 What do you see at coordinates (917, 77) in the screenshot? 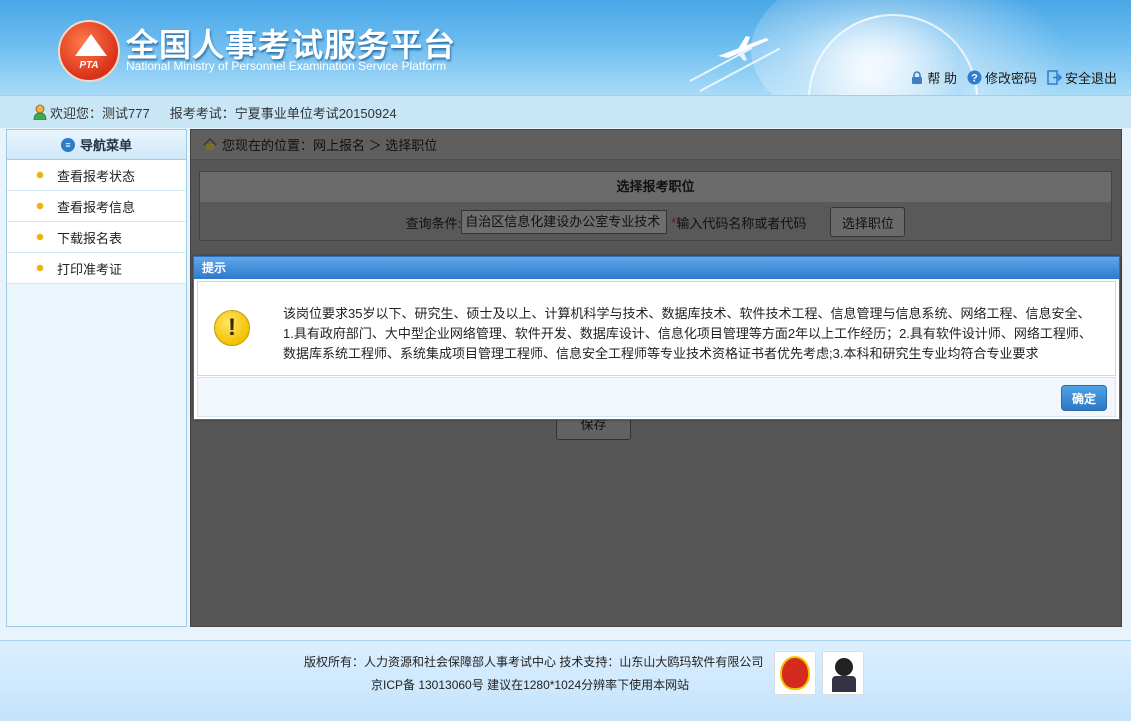
I see `lock-user-icon` at bounding box center [917, 77].